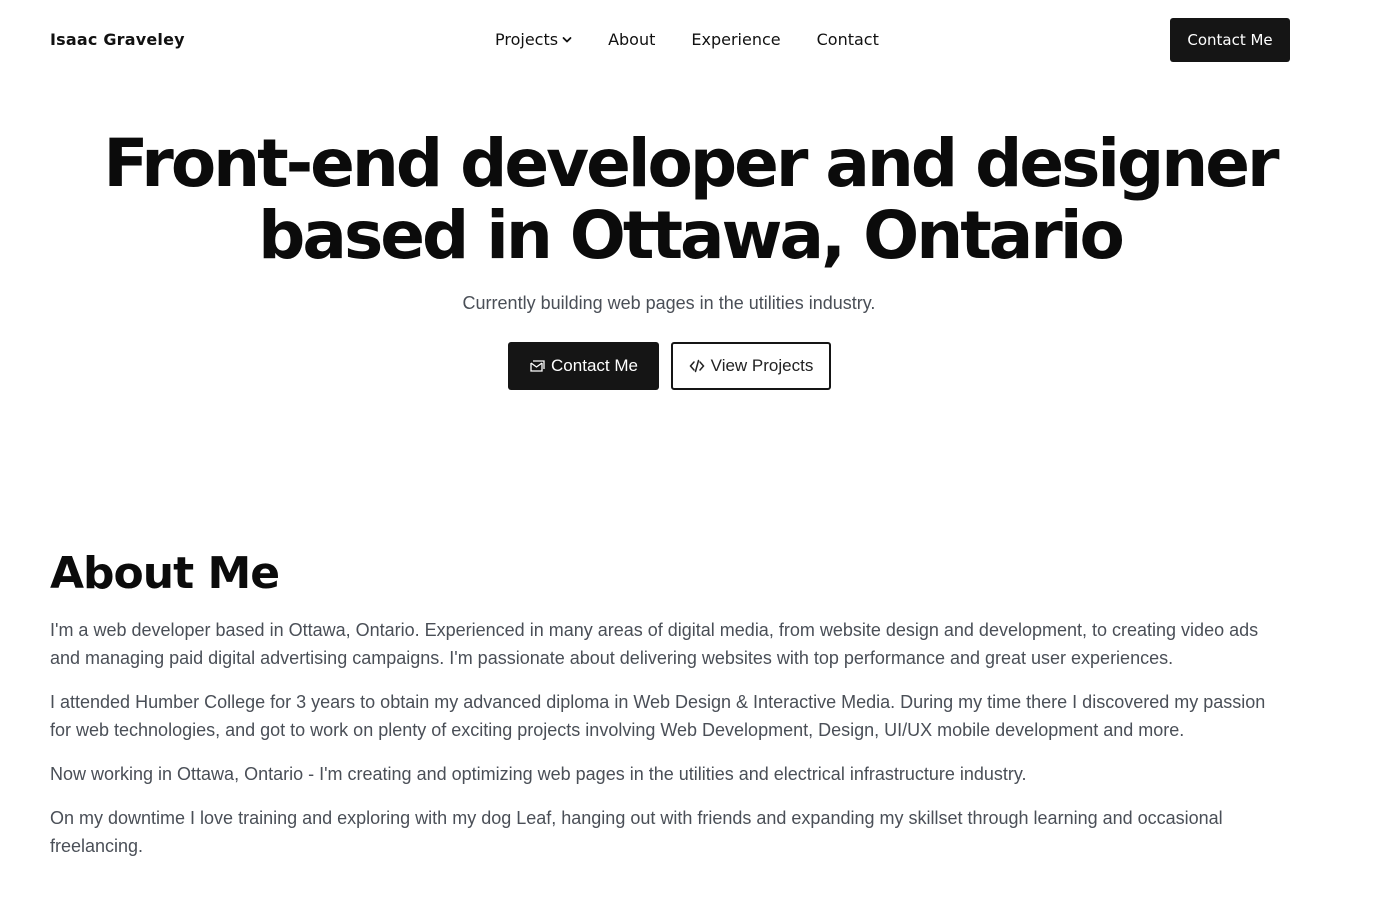 Image resolution: width=1381 pixels, height=903 pixels. I want to click on contact-me-button: Contact Me, so click(583, 366).